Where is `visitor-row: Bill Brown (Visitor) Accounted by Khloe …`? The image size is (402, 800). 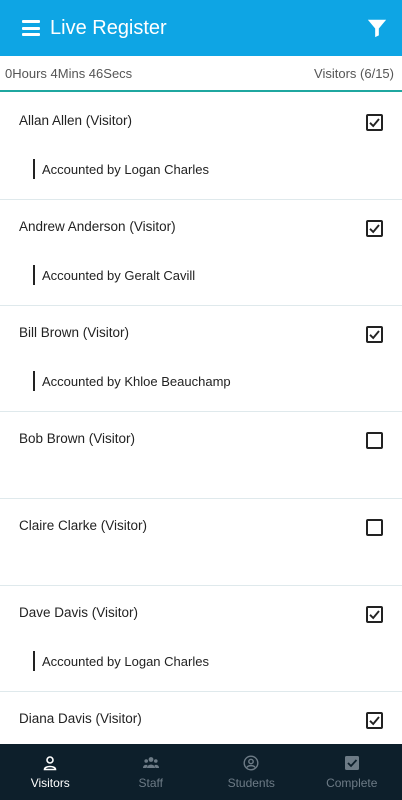 visitor-row: Bill Brown (Visitor) Accounted by Khloe … is located at coordinates (201, 359).